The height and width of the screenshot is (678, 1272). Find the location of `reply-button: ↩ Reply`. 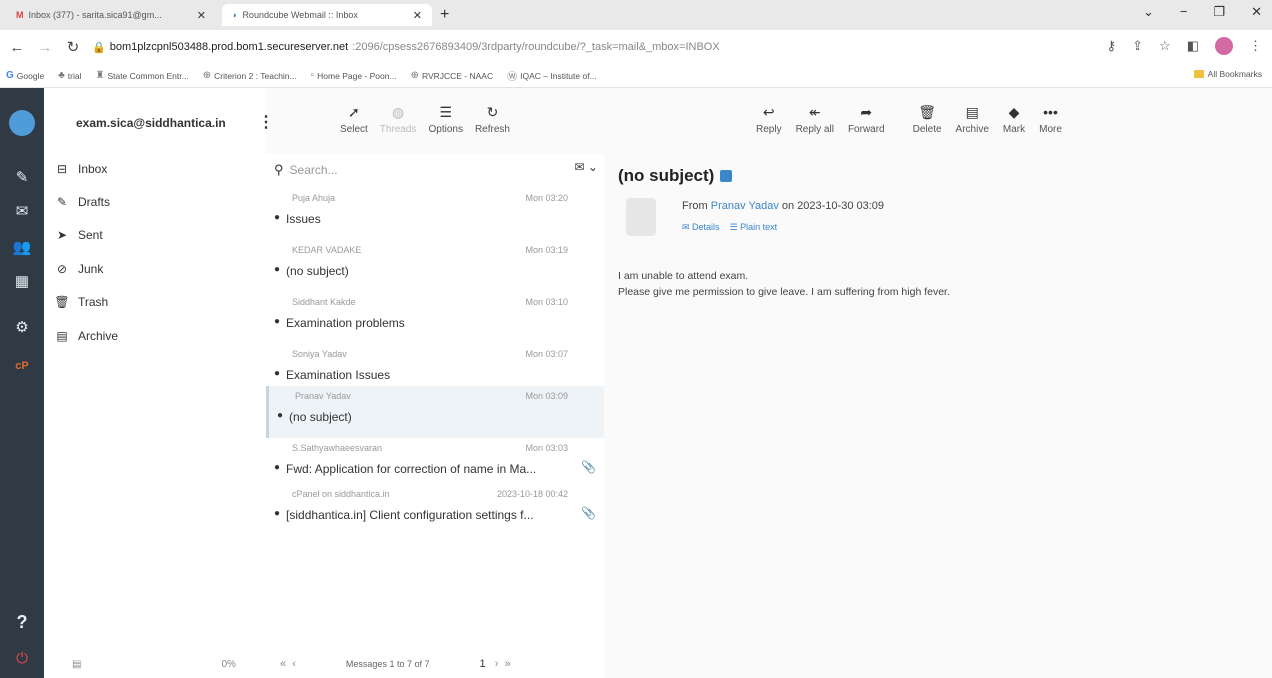

reply-button: ↩ Reply is located at coordinates (769, 119).